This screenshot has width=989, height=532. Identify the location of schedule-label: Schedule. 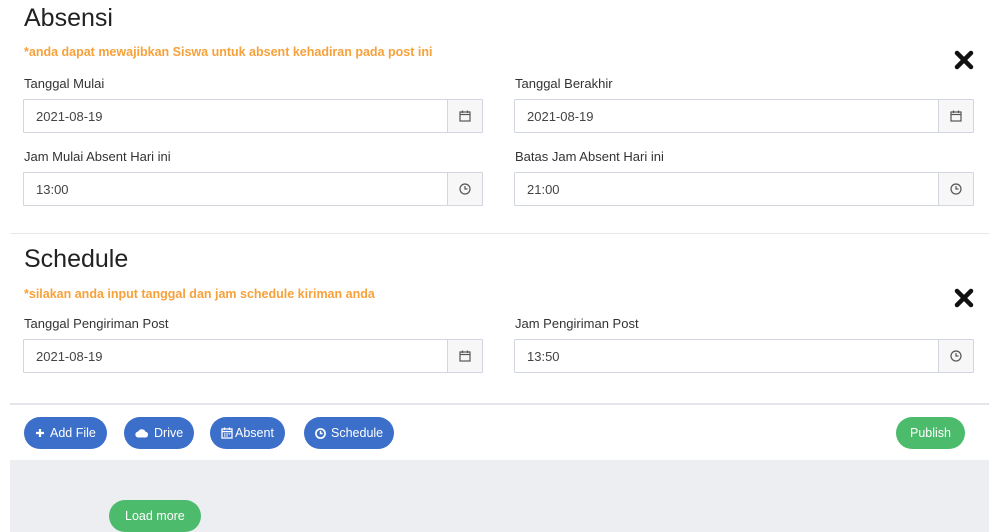
(357, 433).